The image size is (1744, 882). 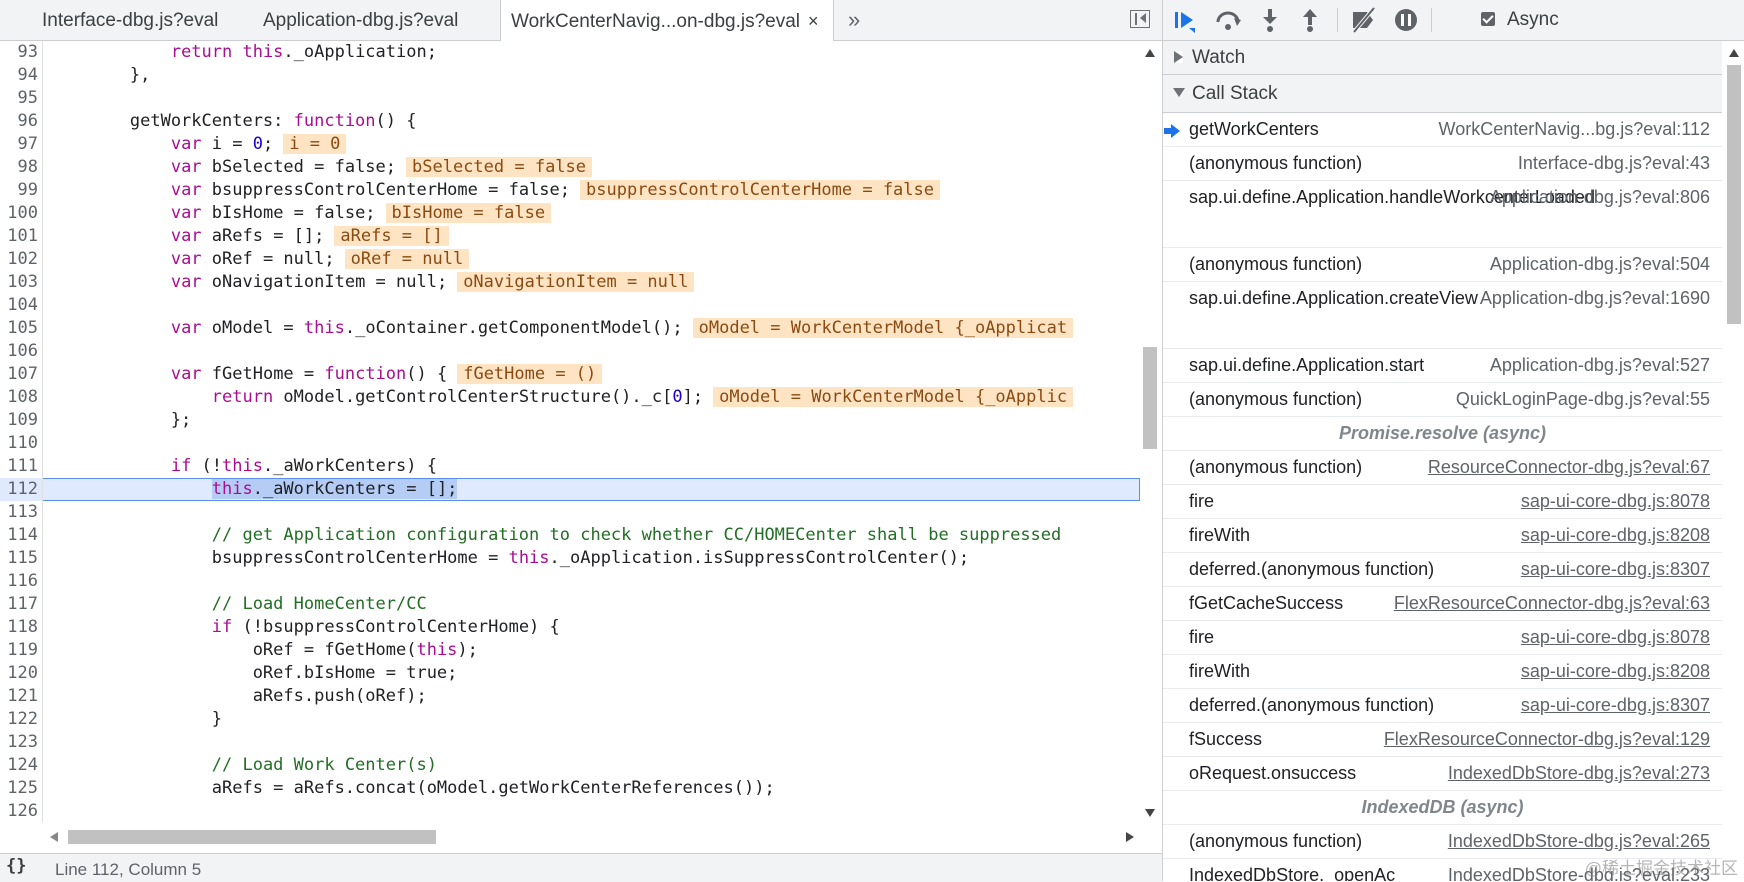 What do you see at coordinates (130, 20) in the screenshot?
I see `tab-interface-dbg: Interface-dbg.js?eval` at bounding box center [130, 20].